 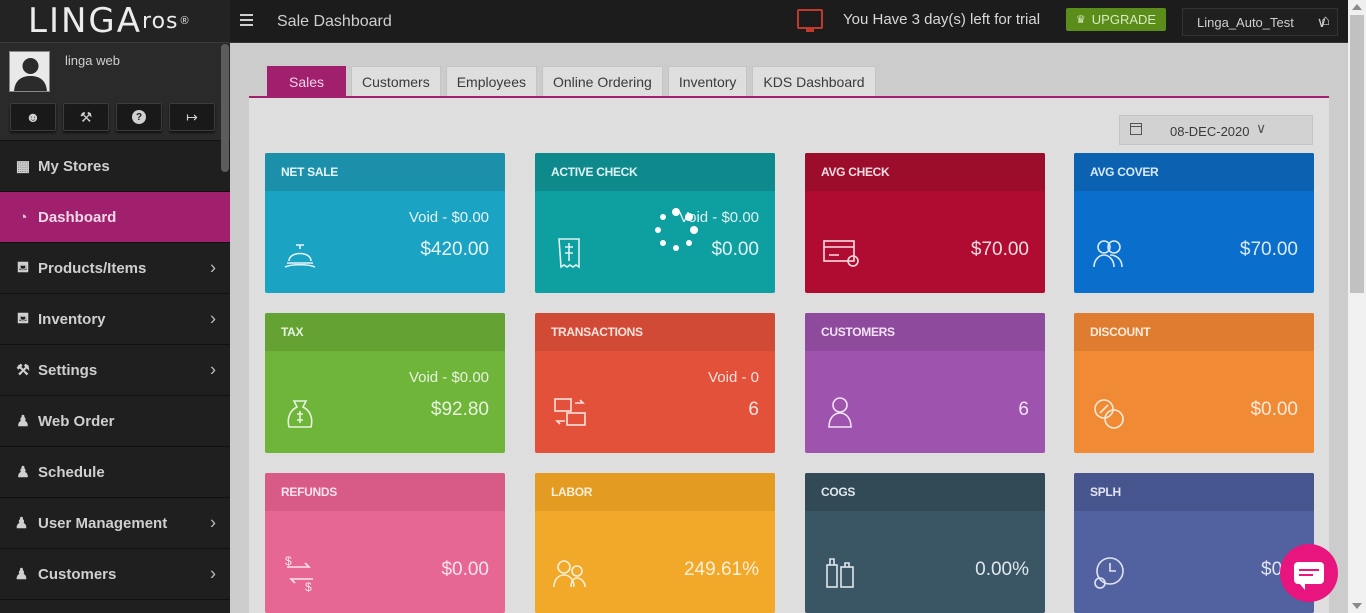 I want to click on card-customers: CUSTOMERS 6, so click(x=925, y=383).